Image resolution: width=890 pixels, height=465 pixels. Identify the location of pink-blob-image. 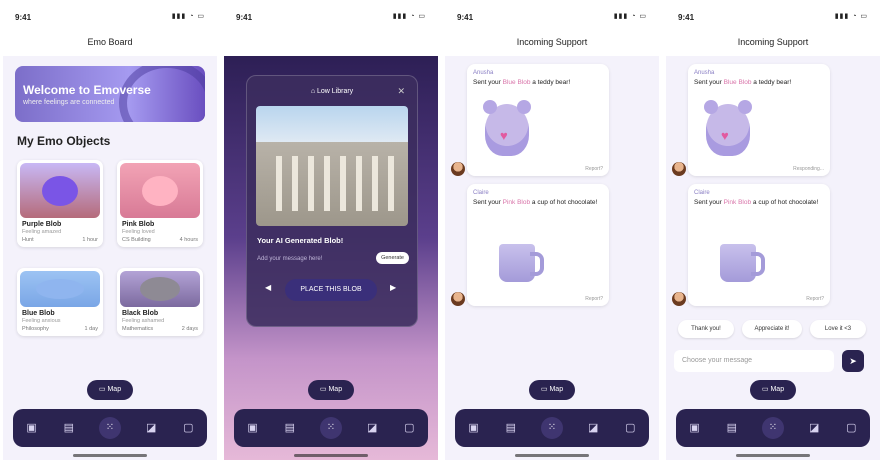
(160, 190).